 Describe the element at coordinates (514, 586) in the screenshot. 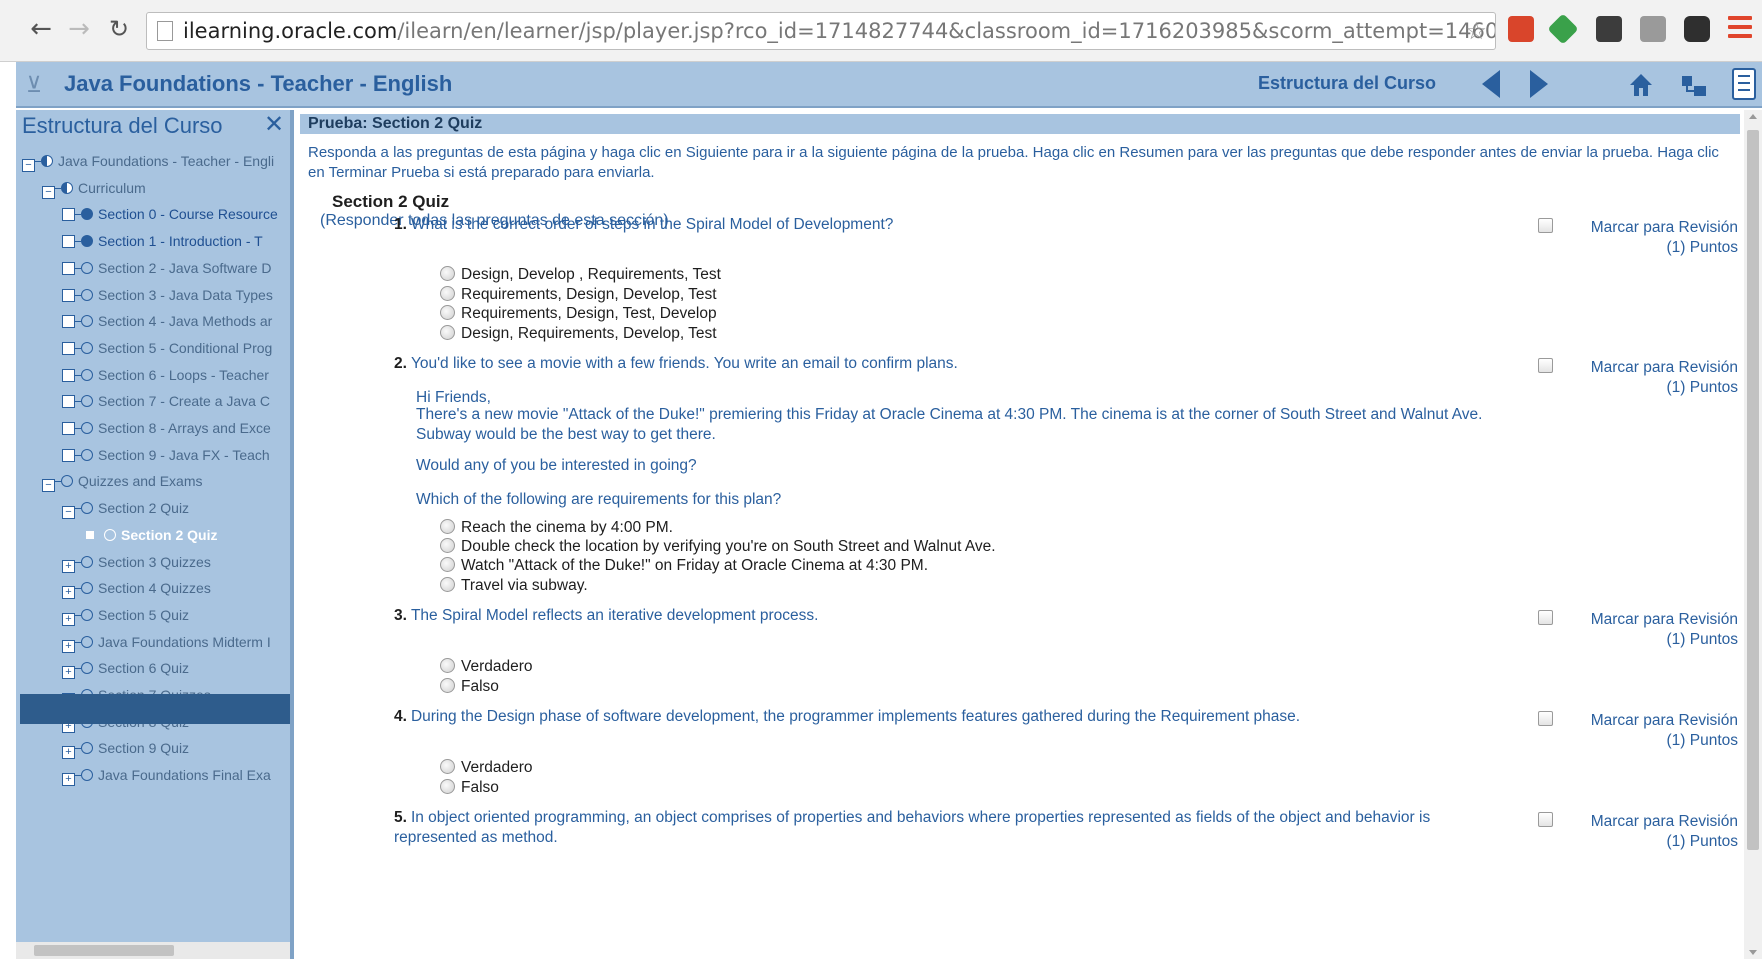

I see `answer-option: Travel via subway.` at that location.